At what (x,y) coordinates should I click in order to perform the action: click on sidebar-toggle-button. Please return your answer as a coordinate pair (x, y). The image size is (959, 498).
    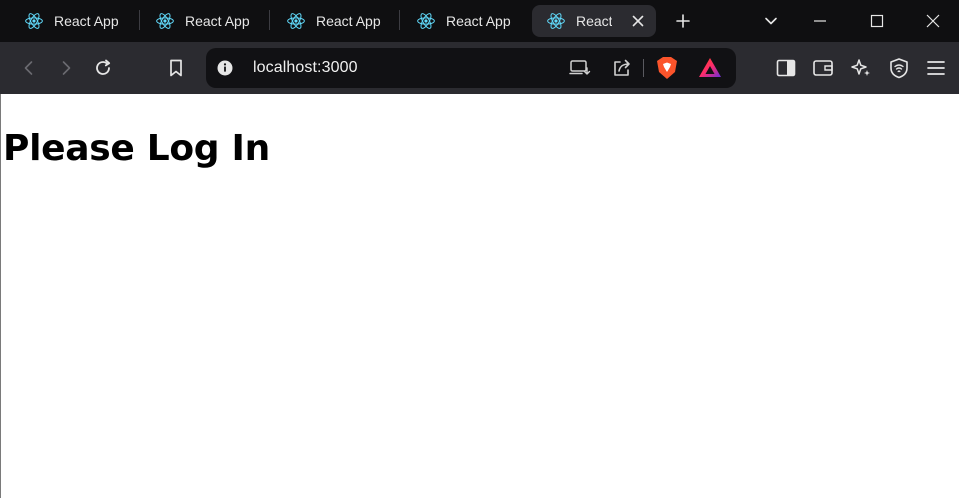
    Looking at the image, I should click on (786, 68).